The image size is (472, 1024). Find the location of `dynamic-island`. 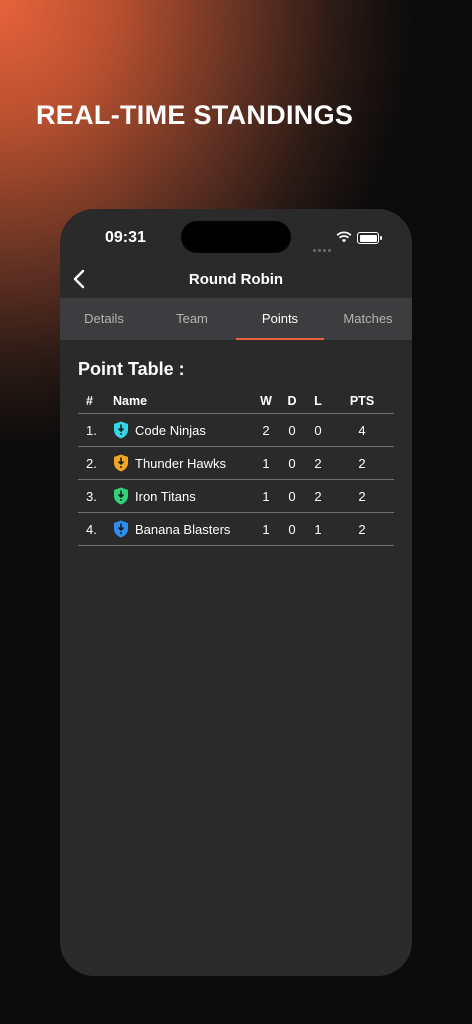

dynamic-island is located at coordinates (236, 237).